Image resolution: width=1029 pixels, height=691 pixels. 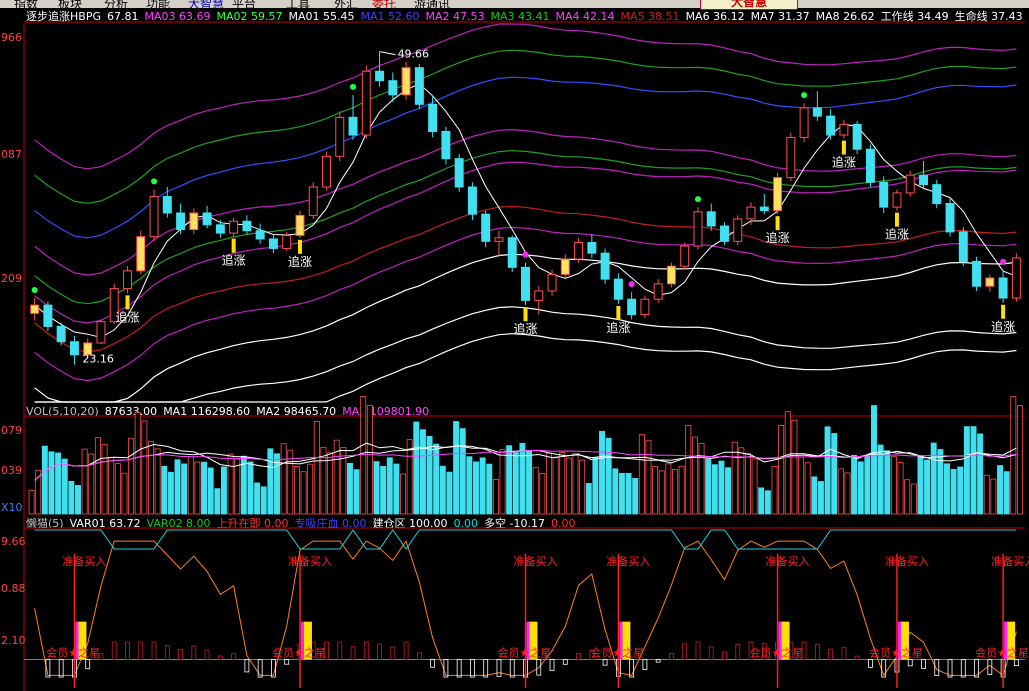 What do you see at coordinates (13, 640) in the screenshot?
I see `axis-tick-label: 2.10` at bounding box center [13, 640].